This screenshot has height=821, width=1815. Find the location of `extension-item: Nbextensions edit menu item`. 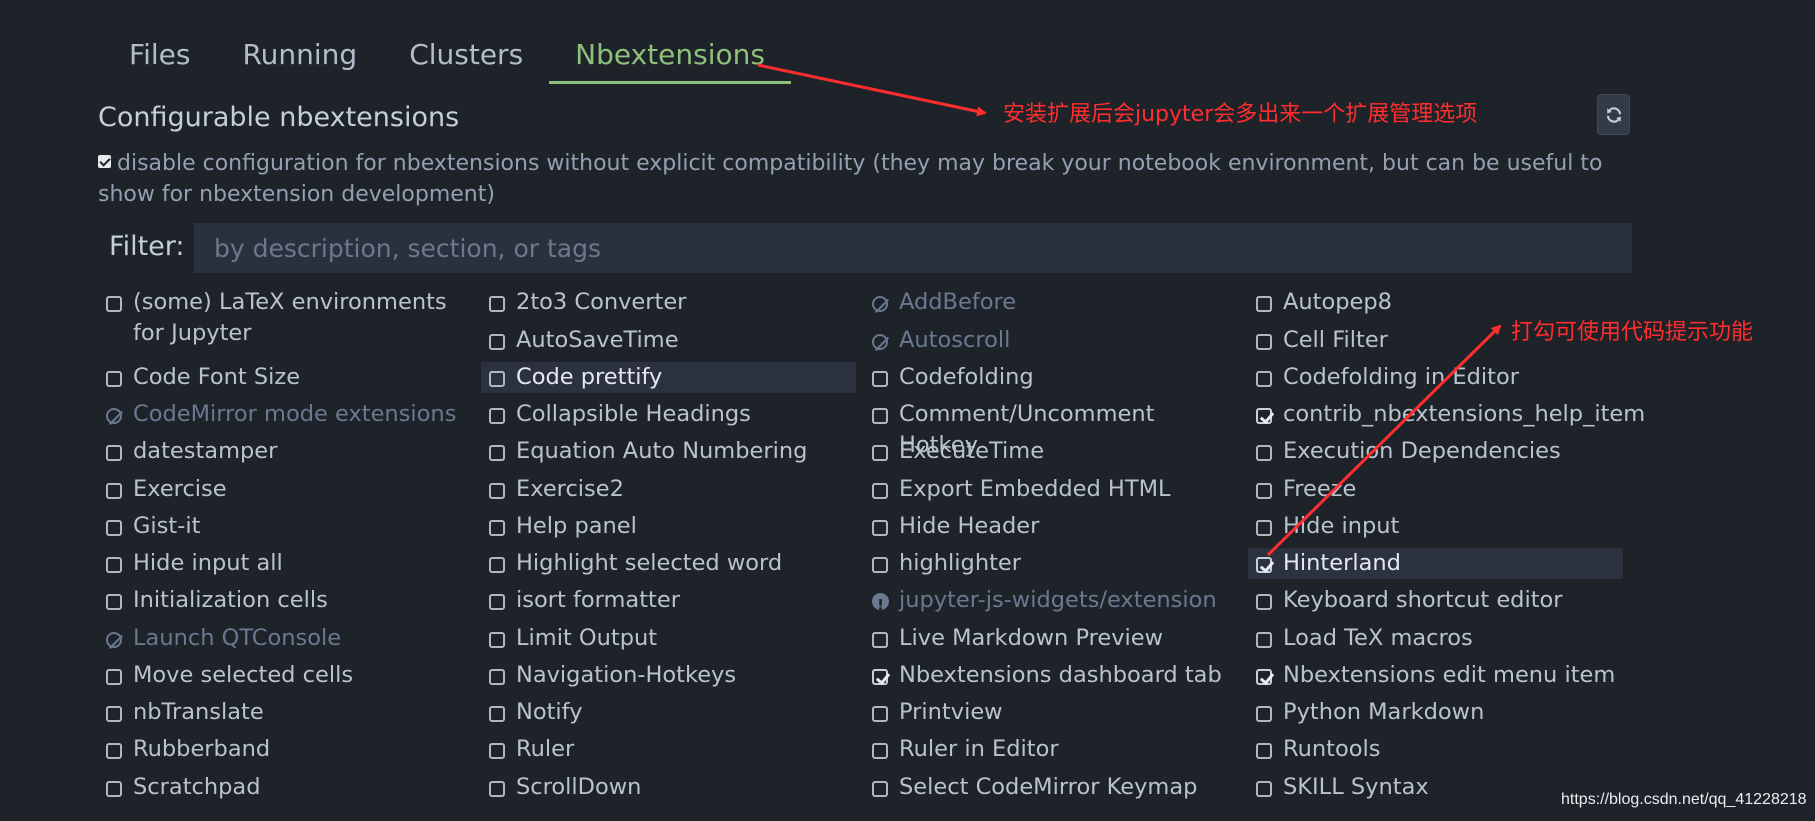

extension-item: Nbextensions edit menu item is located at coordinates (1435, 675).